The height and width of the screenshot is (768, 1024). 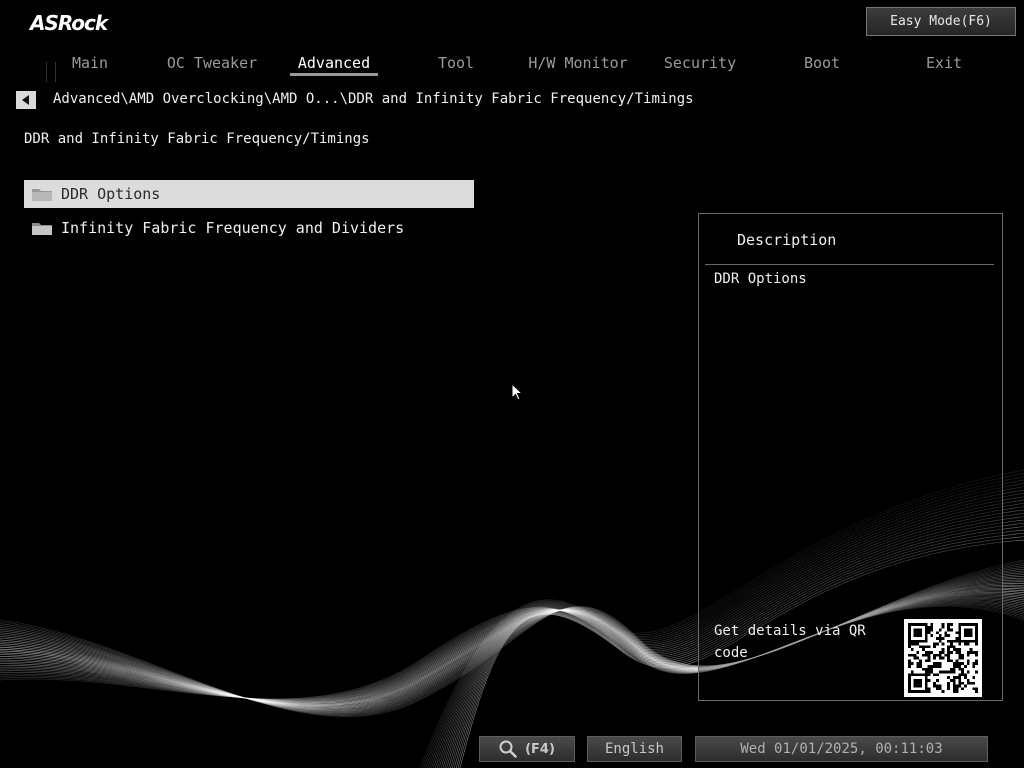 What do you see at coordinates (849, 264) in the screenshot?
I see `description-divider` at bounding box center [849, 264].